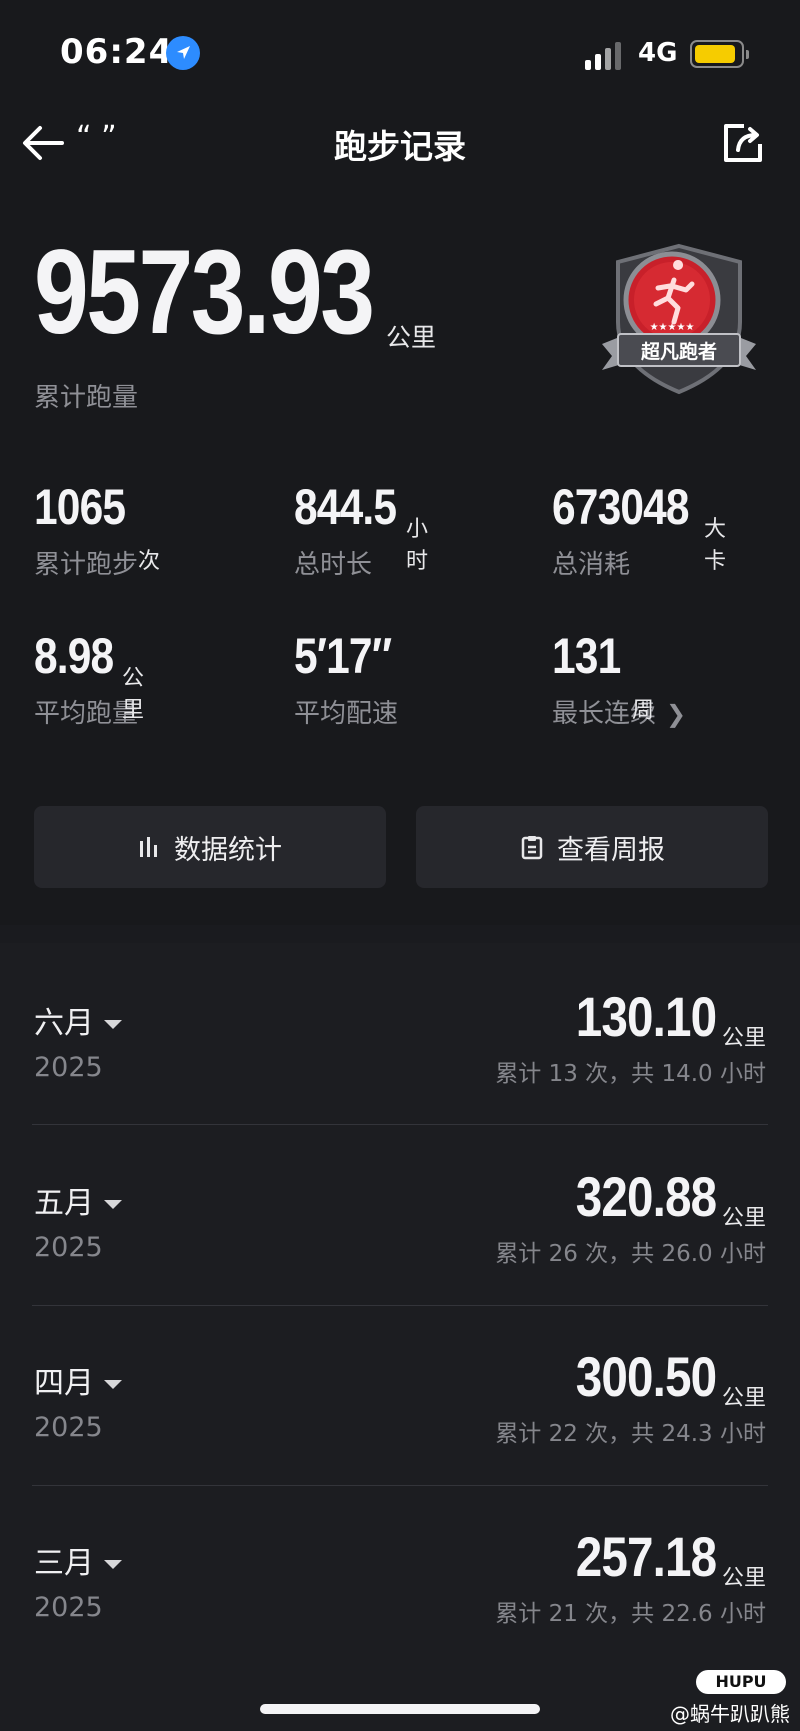  What do you see at coordinates (346, 714) in the screenshot?
I see `stat-label: 平均配速` at bounding box center [346, 714].